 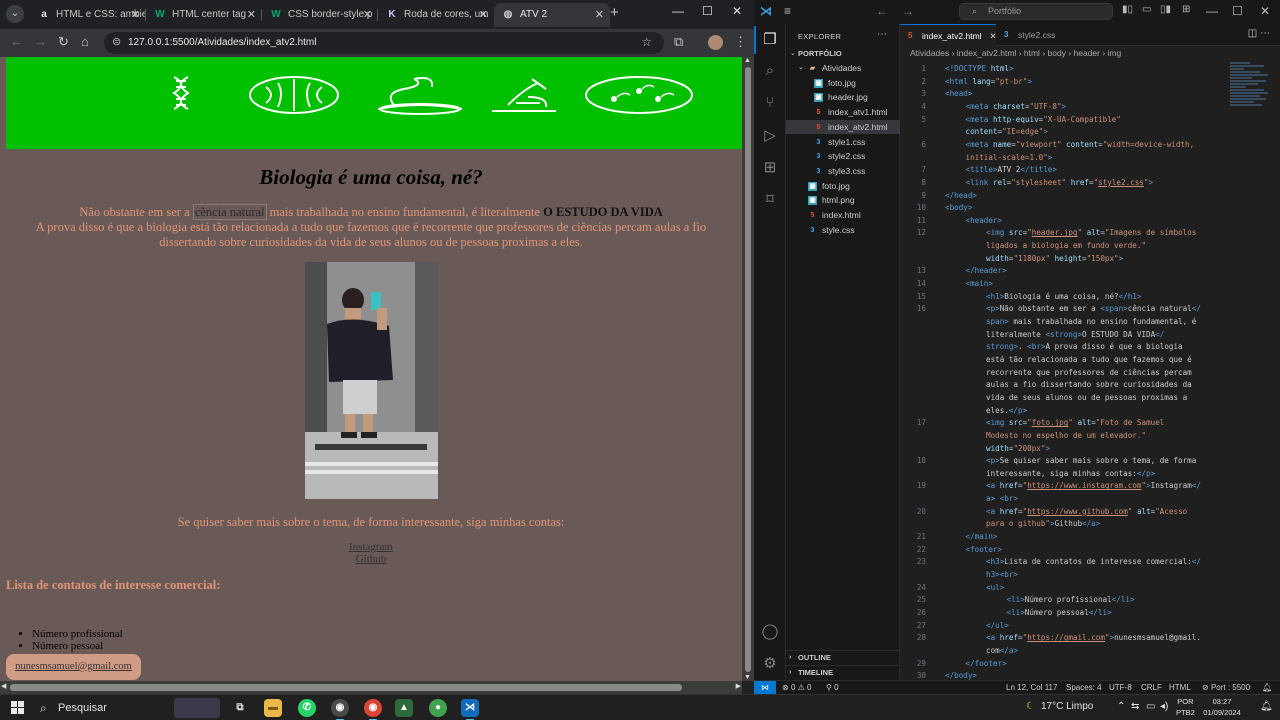 What do you see at coordinates (1164, 706) in the screenshot?
I see `volume-icon: ◂)` at bounding box center [1164, 706].